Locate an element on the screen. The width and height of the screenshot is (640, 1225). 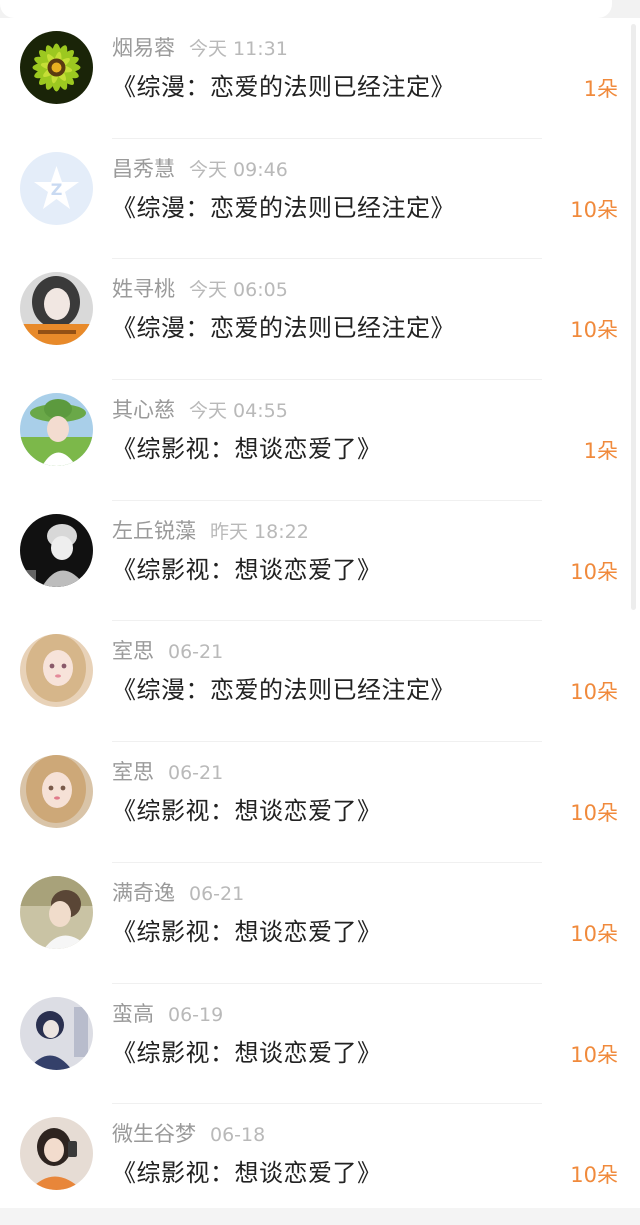
timestamp: 今天 04:55 is located at coordinates (238, 411).